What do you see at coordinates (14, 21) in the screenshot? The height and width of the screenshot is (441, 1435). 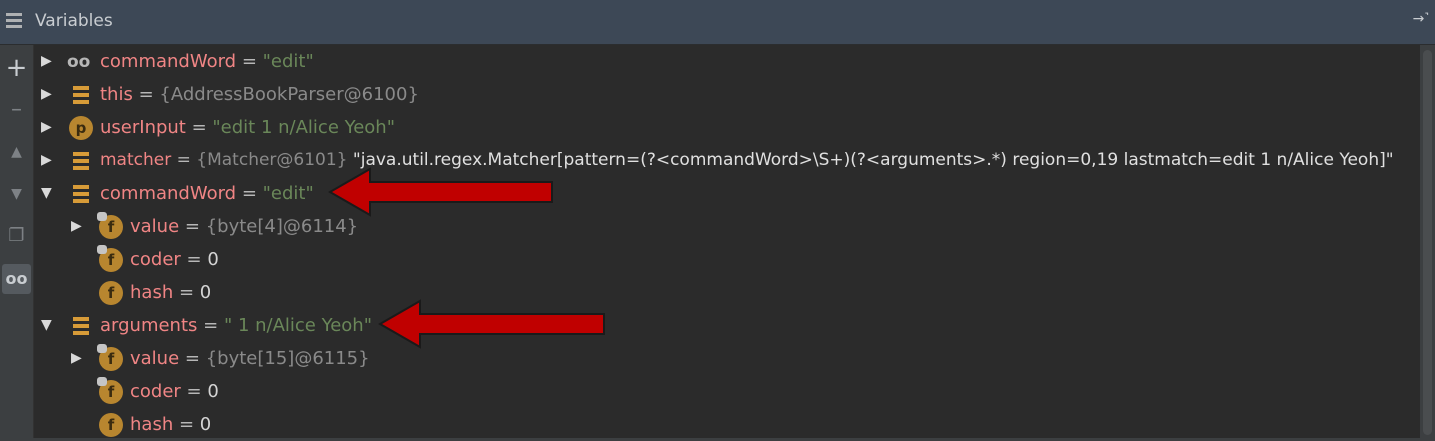 I see `hamburger-menu-icon` at bounding box center [14, 21].